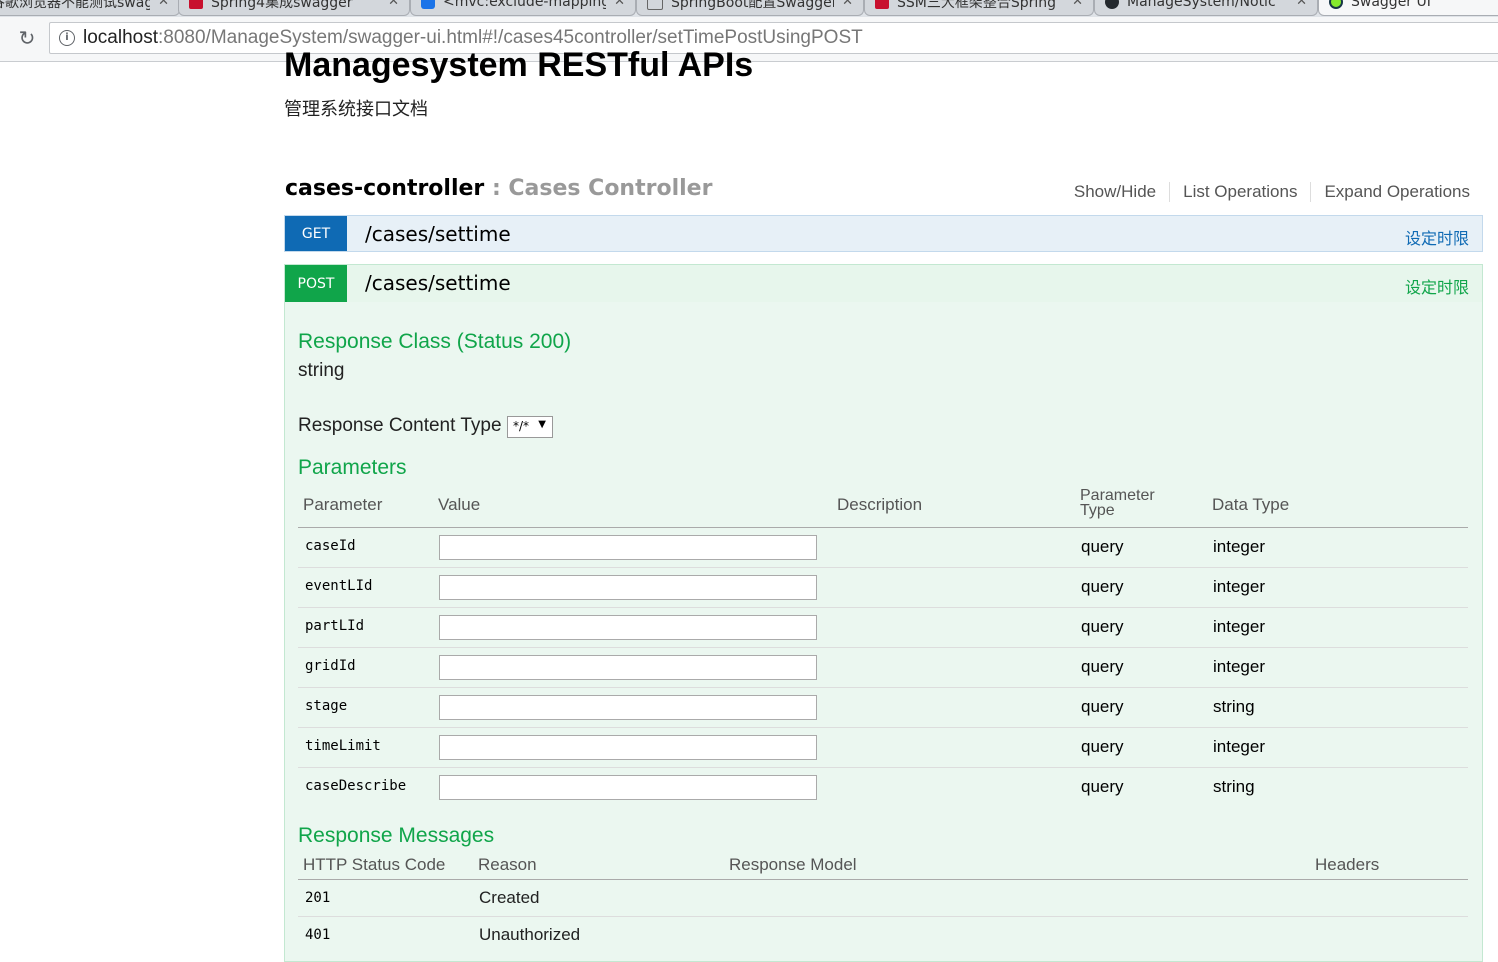 This screenshot has width=1498, height=962. Describe the element at coordinates (435, 341) in the screenshot. I see `response-class-heading: Response Class (Status 200)` at that location.